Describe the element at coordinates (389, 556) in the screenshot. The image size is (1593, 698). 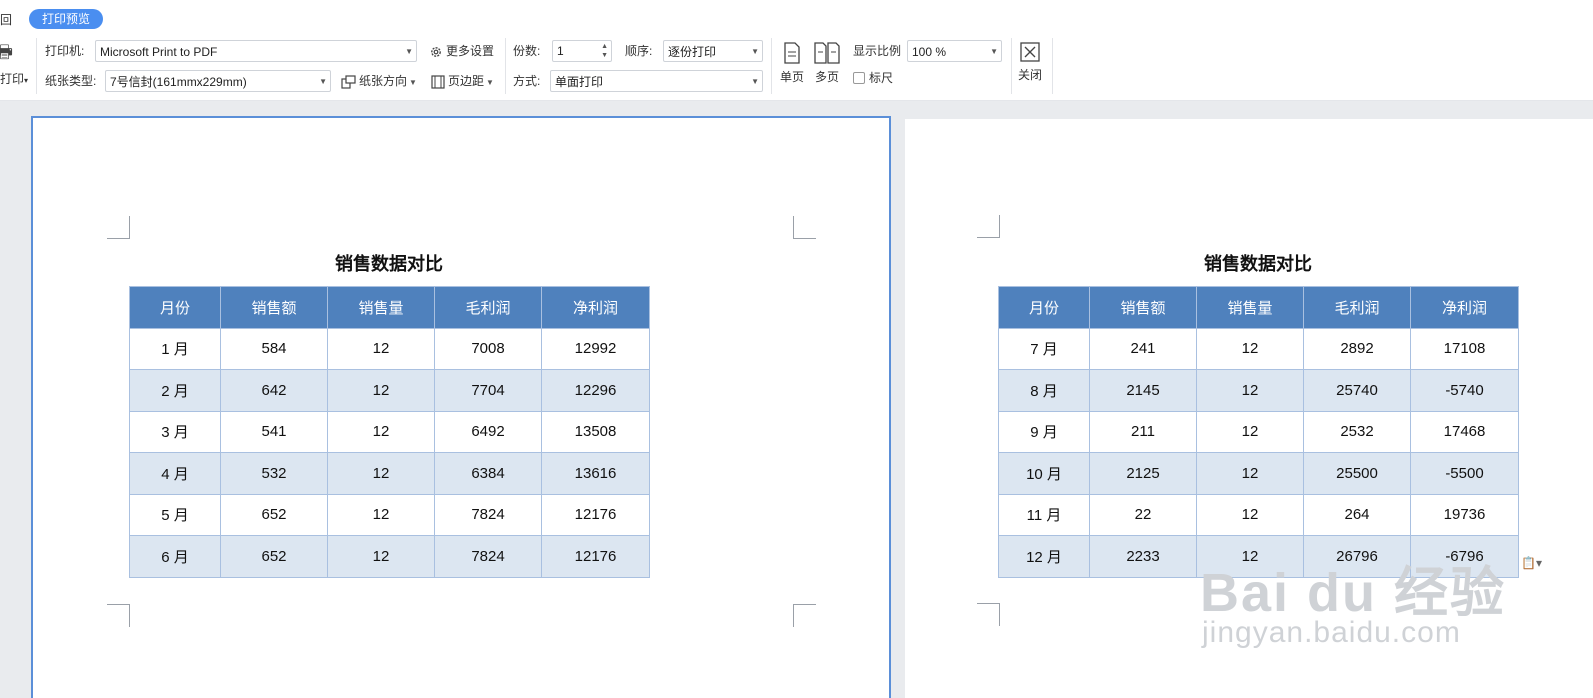
I see `table-row: 6 月 652 12 7824 12176` at that location.